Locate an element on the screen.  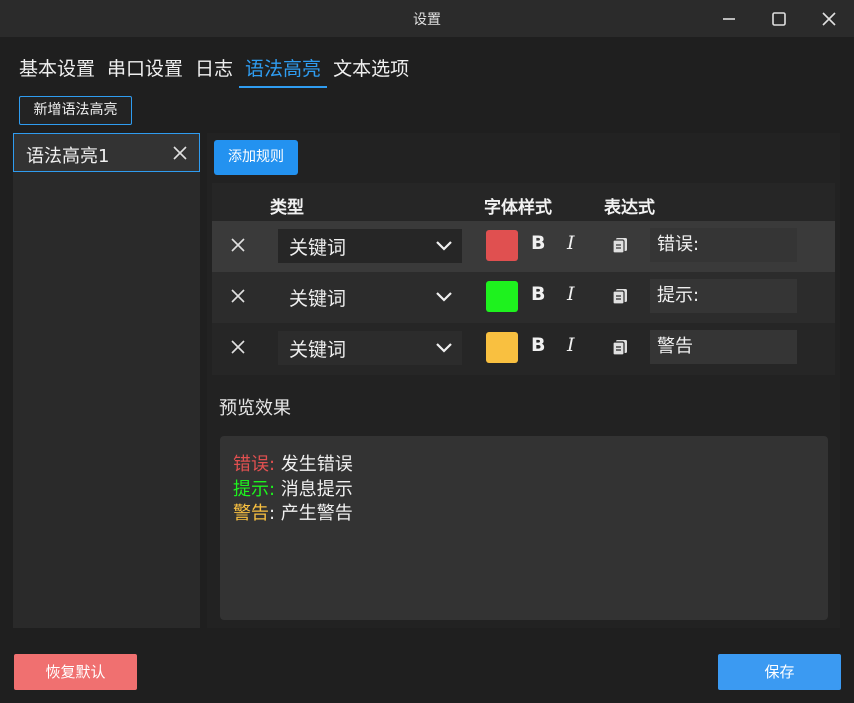
settings-tabs: 基本设置 串口设置 日志 语法高亮 文本选项 is located at coordinates (220, 72).